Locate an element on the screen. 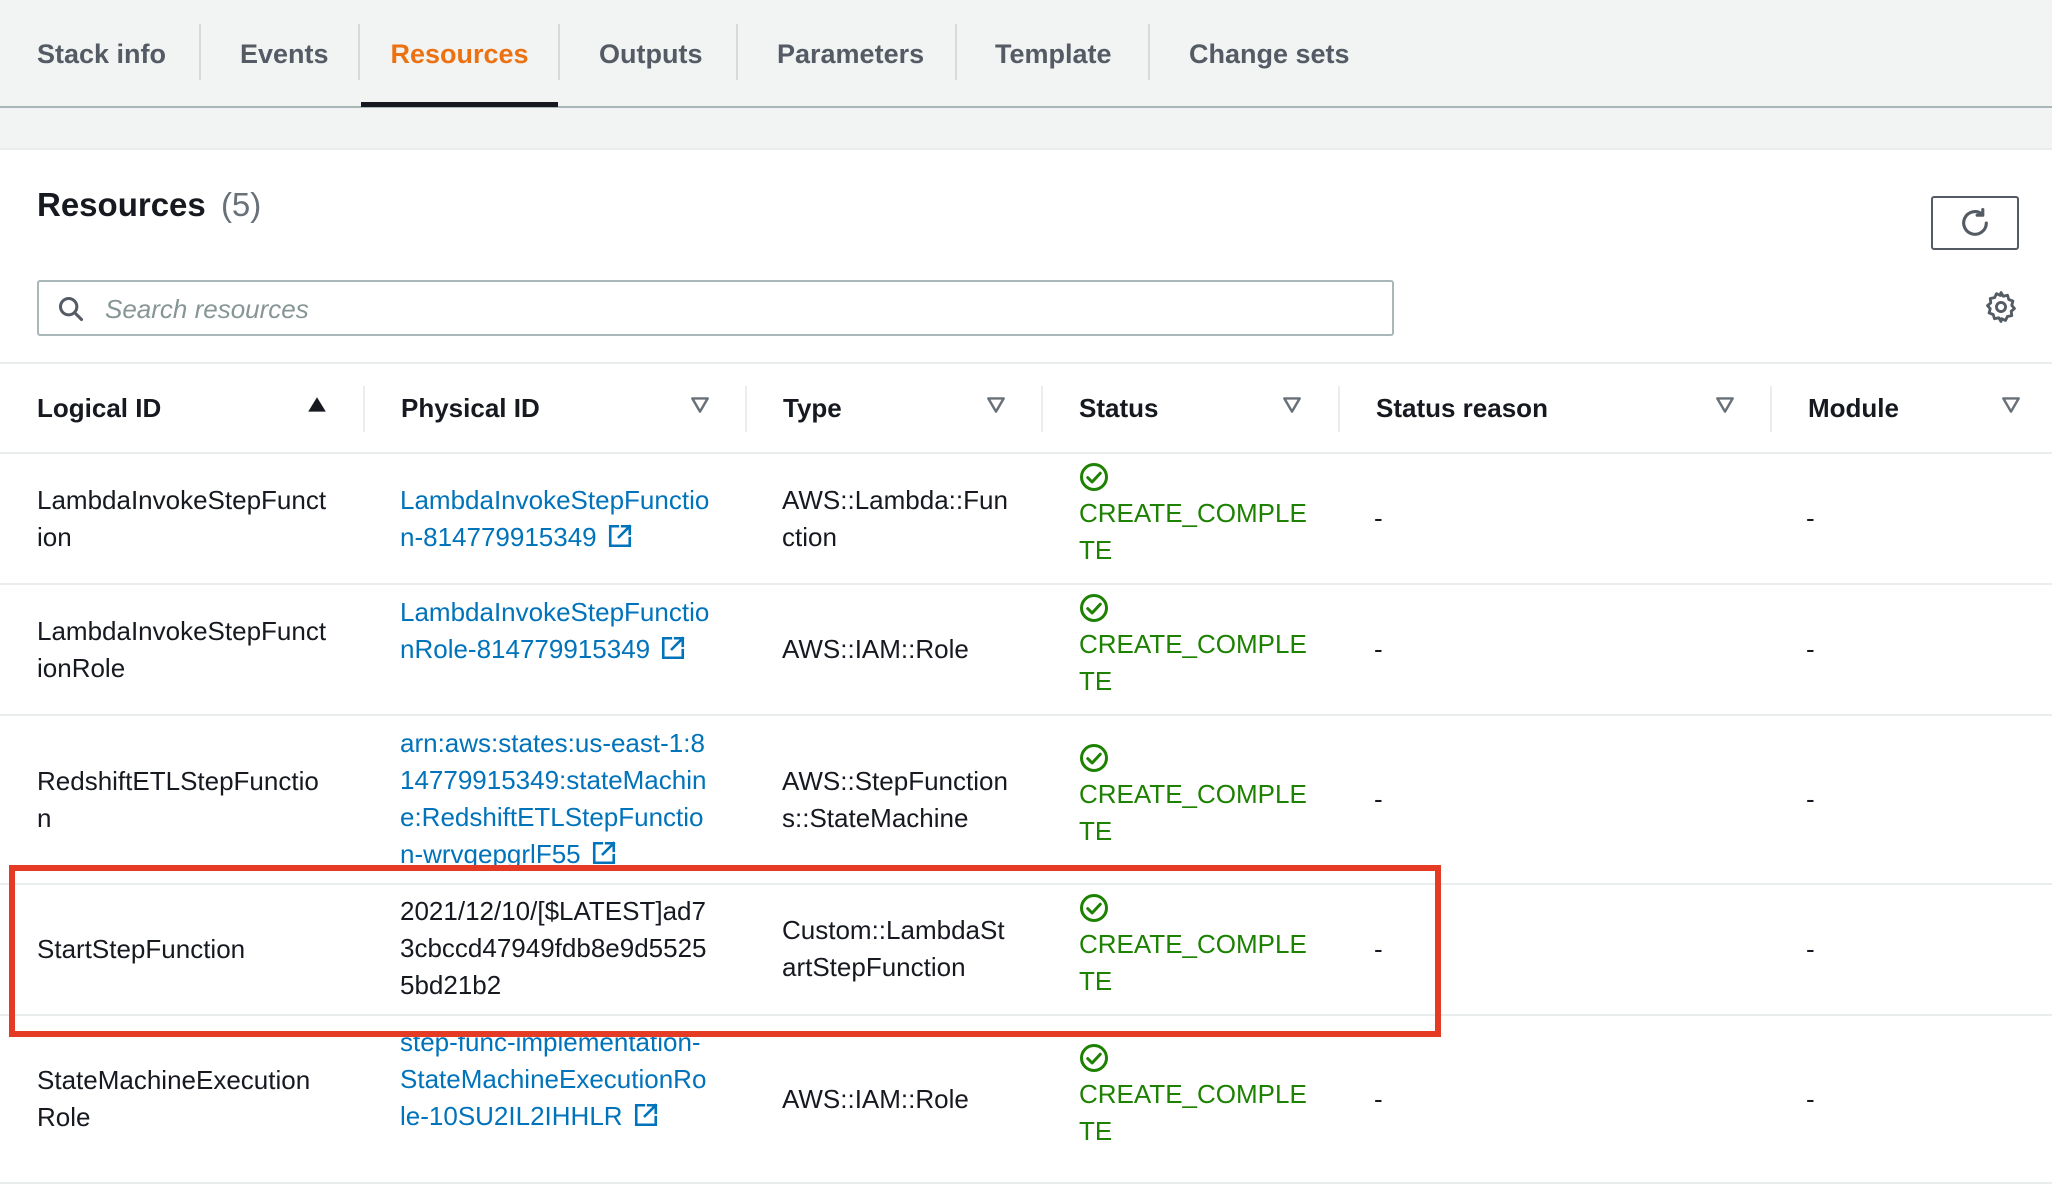  column-header-type: Type is located at coordinates (812, 408).